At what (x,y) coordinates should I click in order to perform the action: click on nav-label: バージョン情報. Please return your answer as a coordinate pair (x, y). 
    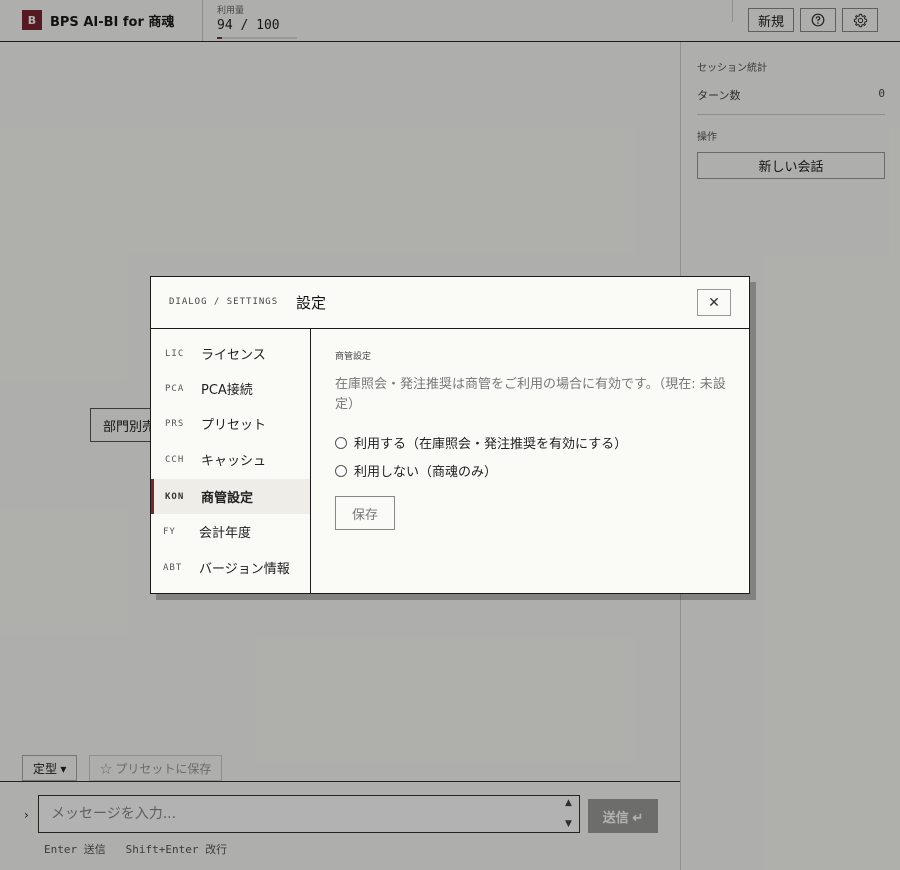
    Looking at the image, I should click on (244, 569).